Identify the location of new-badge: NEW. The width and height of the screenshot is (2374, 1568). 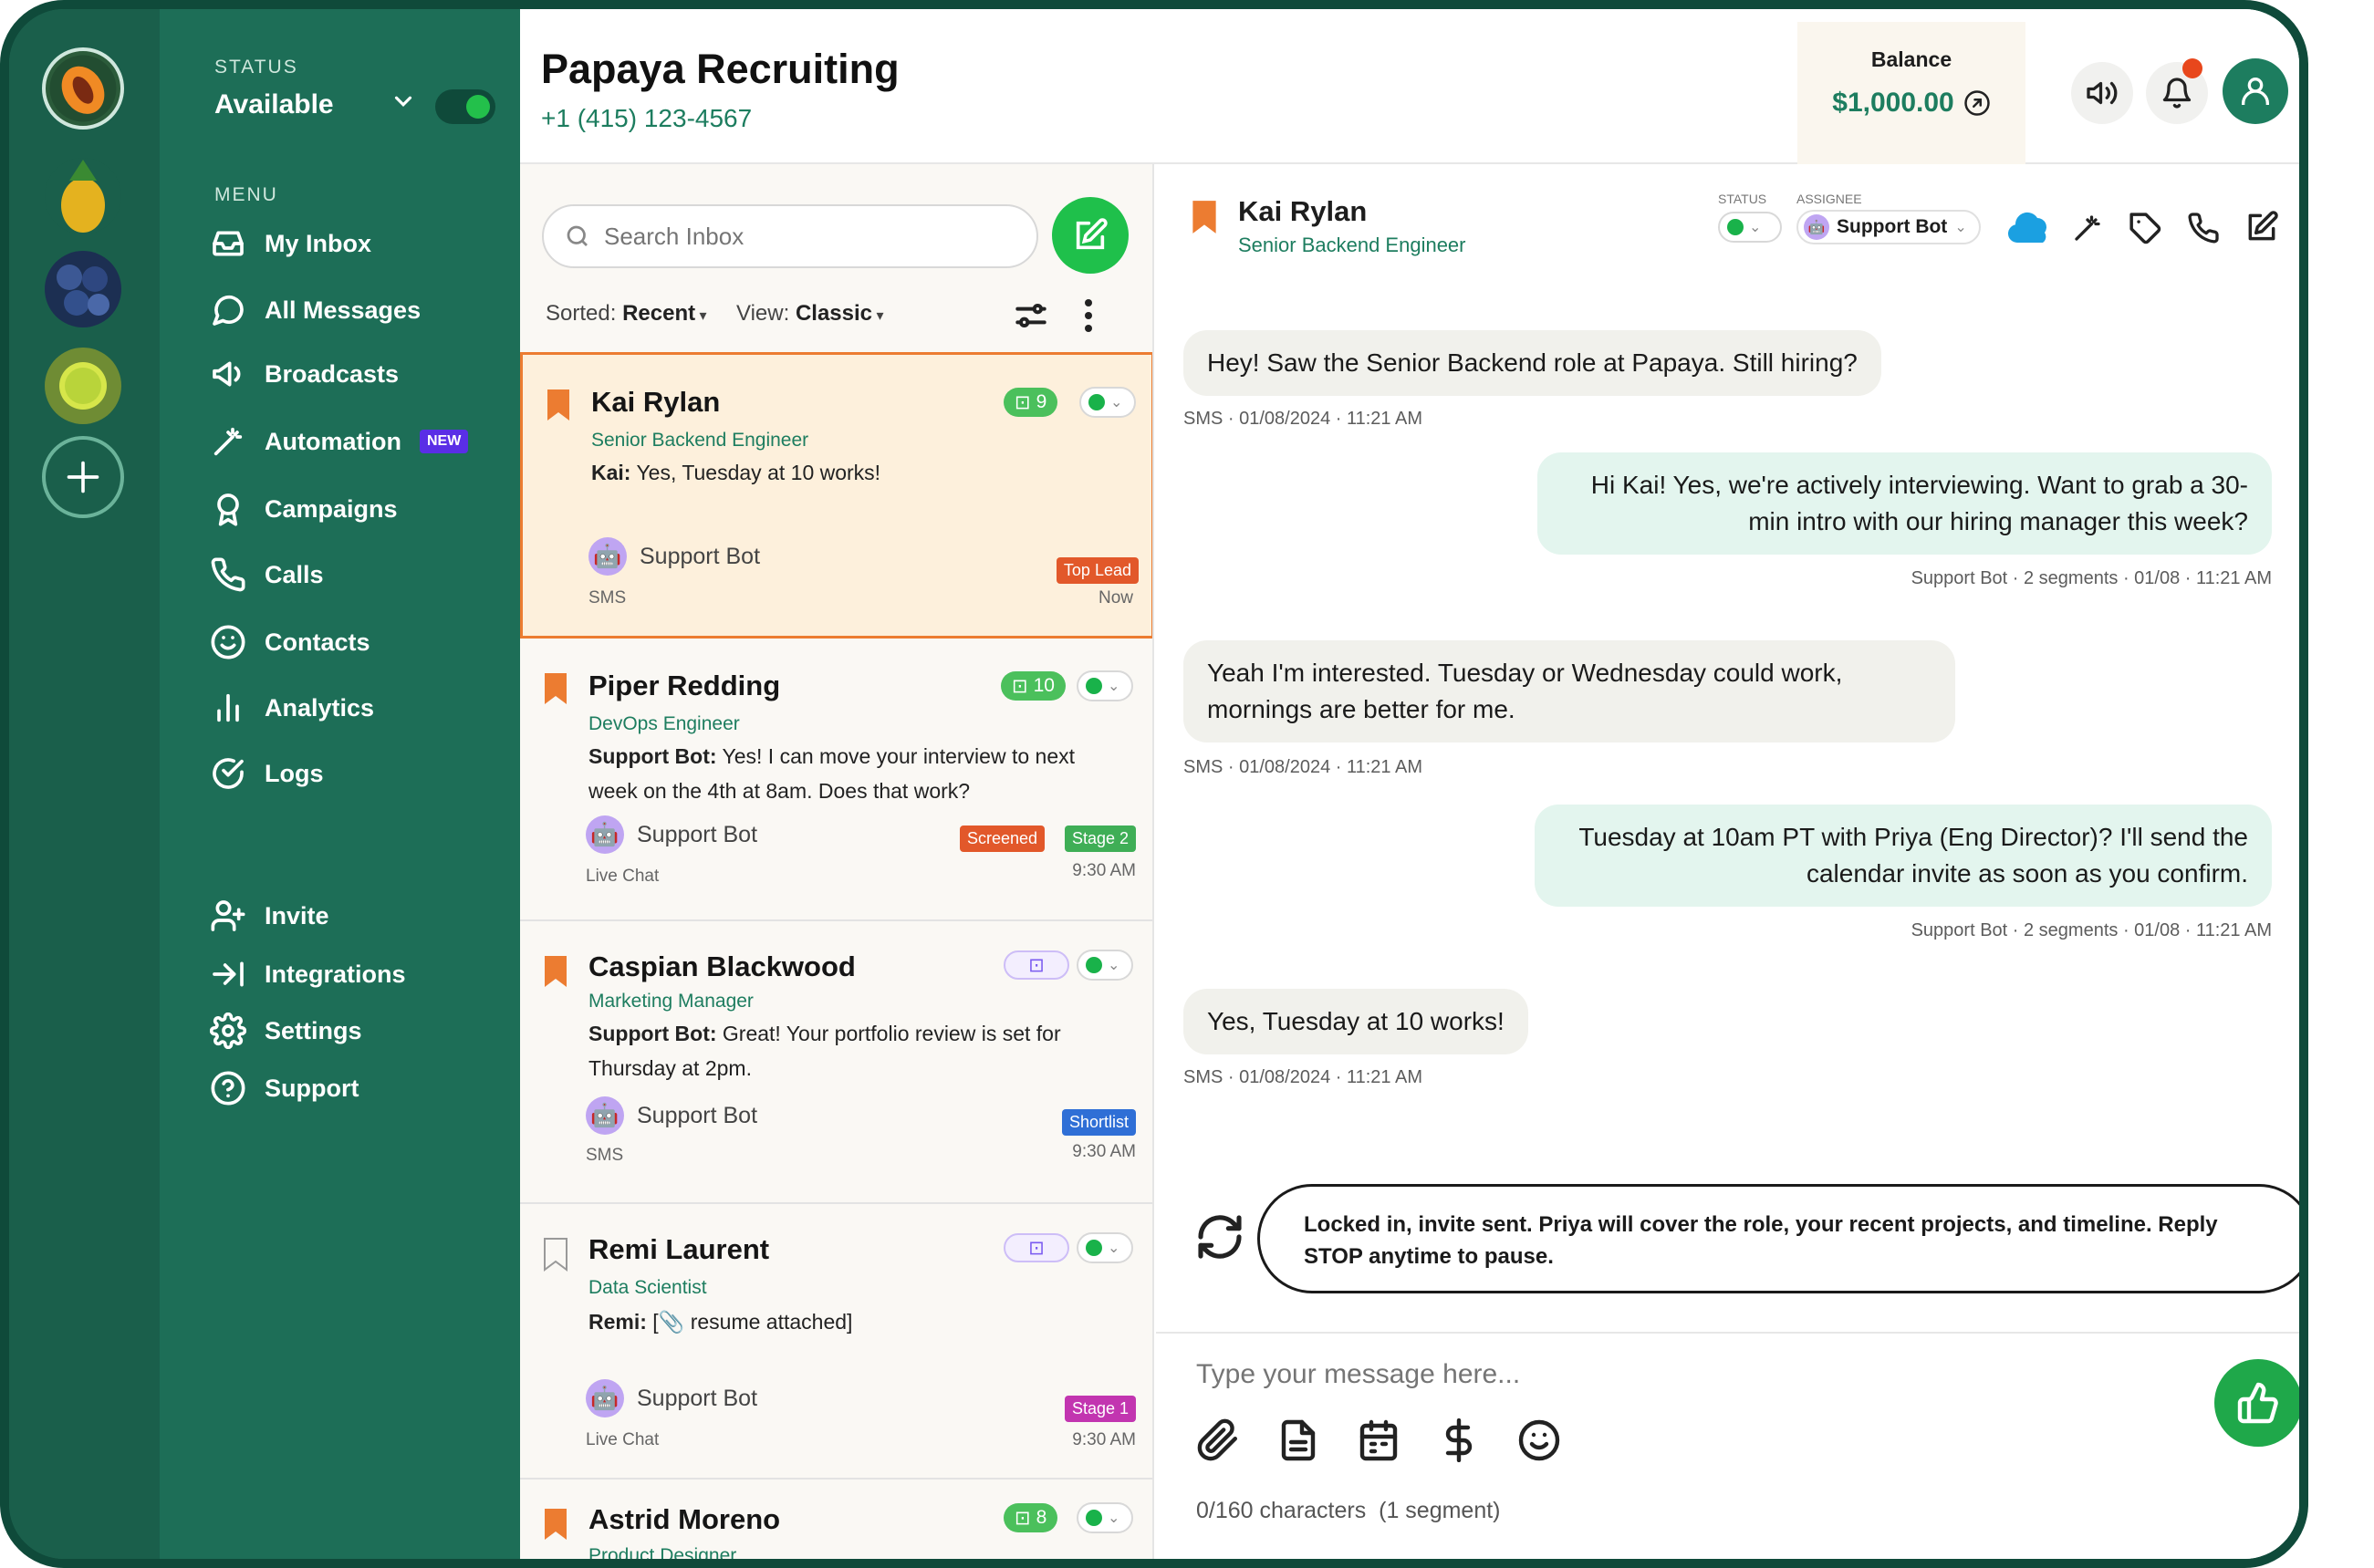
(444, 441).